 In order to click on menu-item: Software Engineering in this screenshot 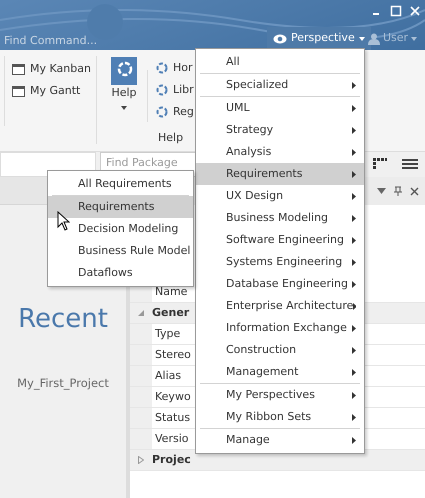, I will do `click(280, 240)`.